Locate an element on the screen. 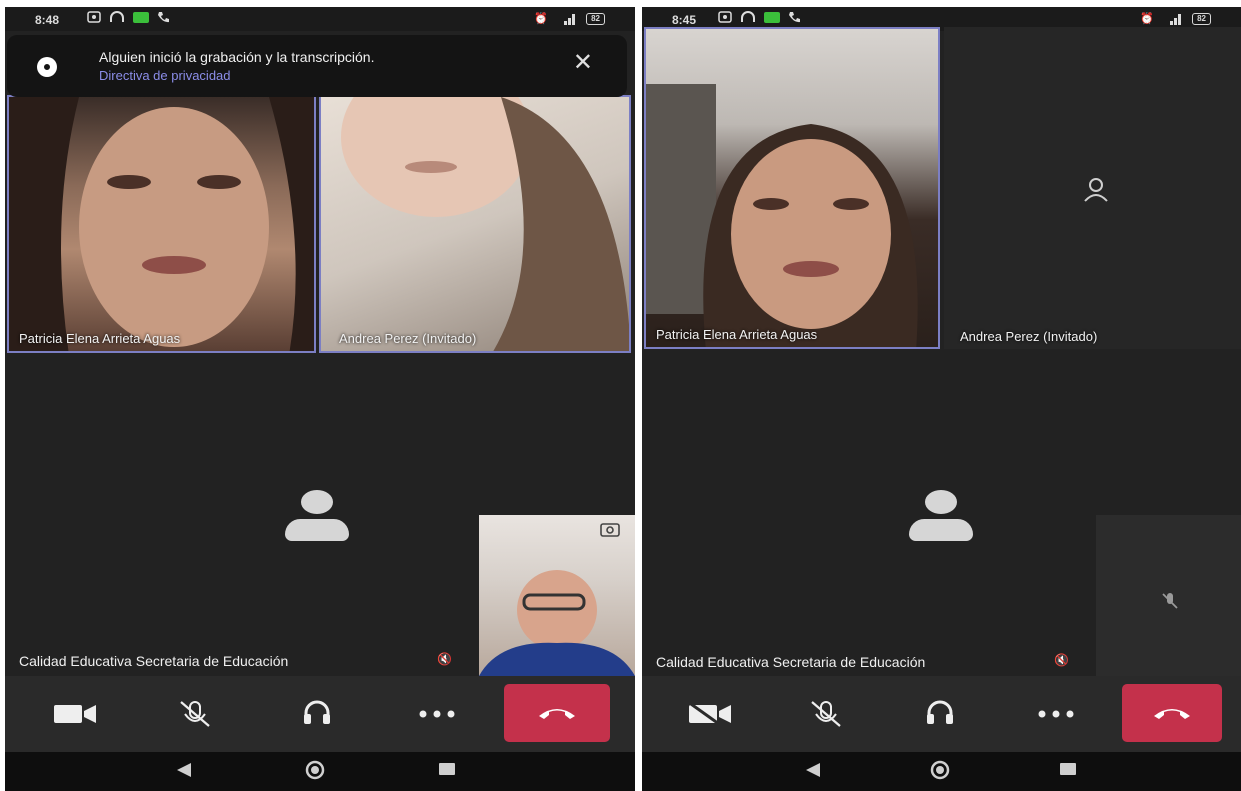  switch-camera-icon is located at coordinates (610, 530).